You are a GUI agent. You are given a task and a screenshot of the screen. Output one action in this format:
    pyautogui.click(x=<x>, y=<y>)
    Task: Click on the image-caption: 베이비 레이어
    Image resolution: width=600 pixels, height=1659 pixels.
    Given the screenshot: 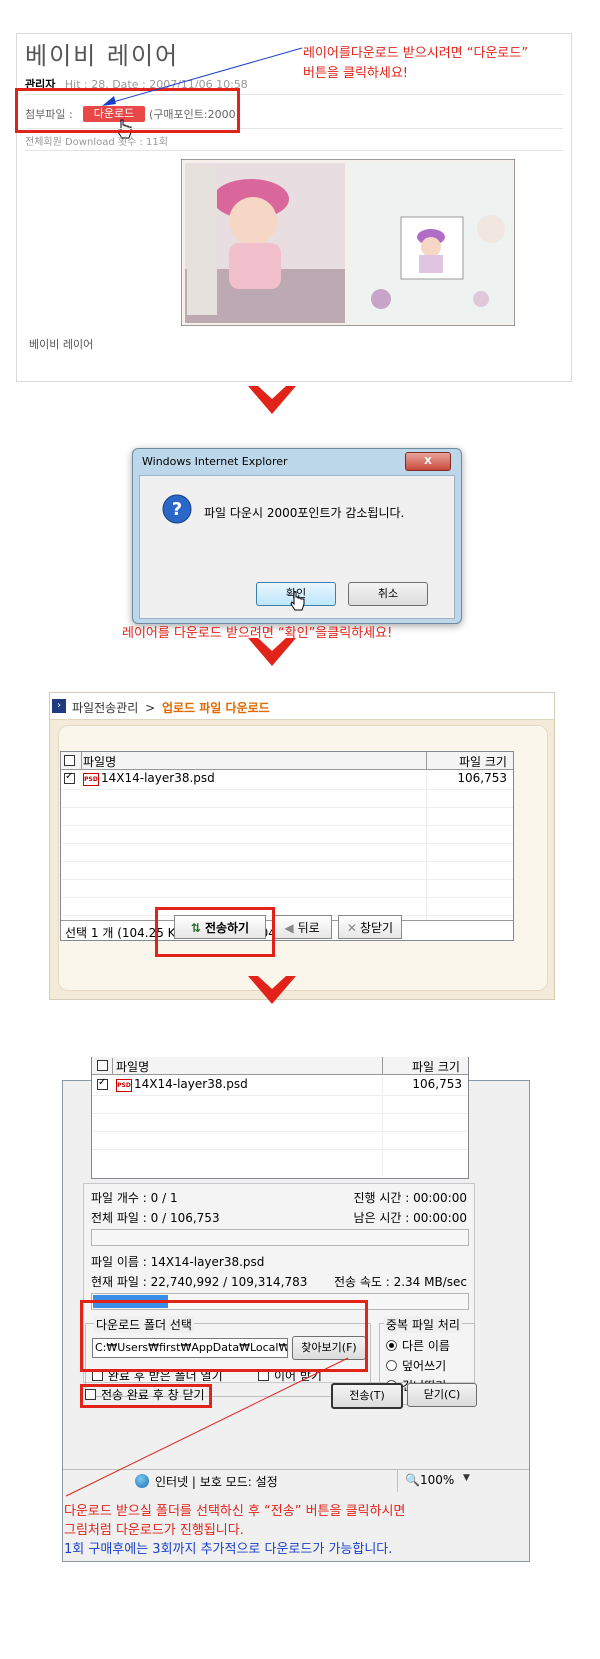 What is the action you would take?
    pyautogui.click(x=61, y=344)
    